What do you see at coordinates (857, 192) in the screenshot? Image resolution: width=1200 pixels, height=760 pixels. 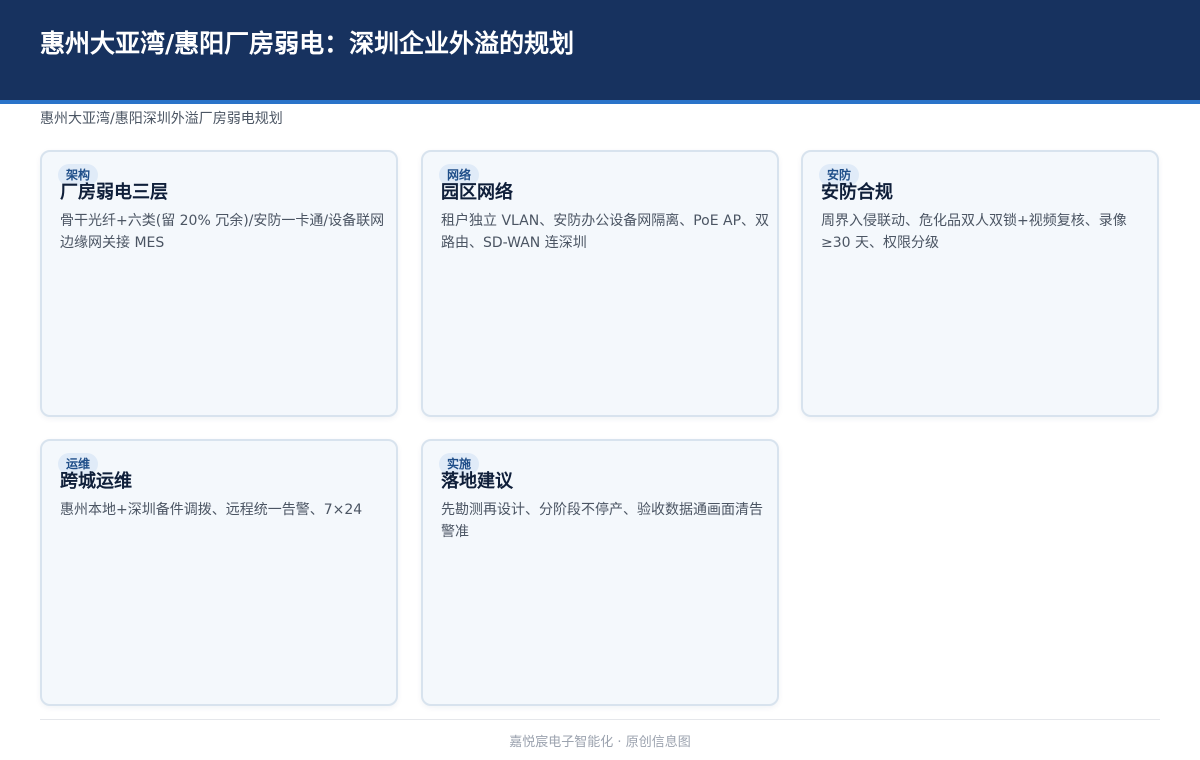 I see `card-title: 安防合规` at bounding box center [857, 192].